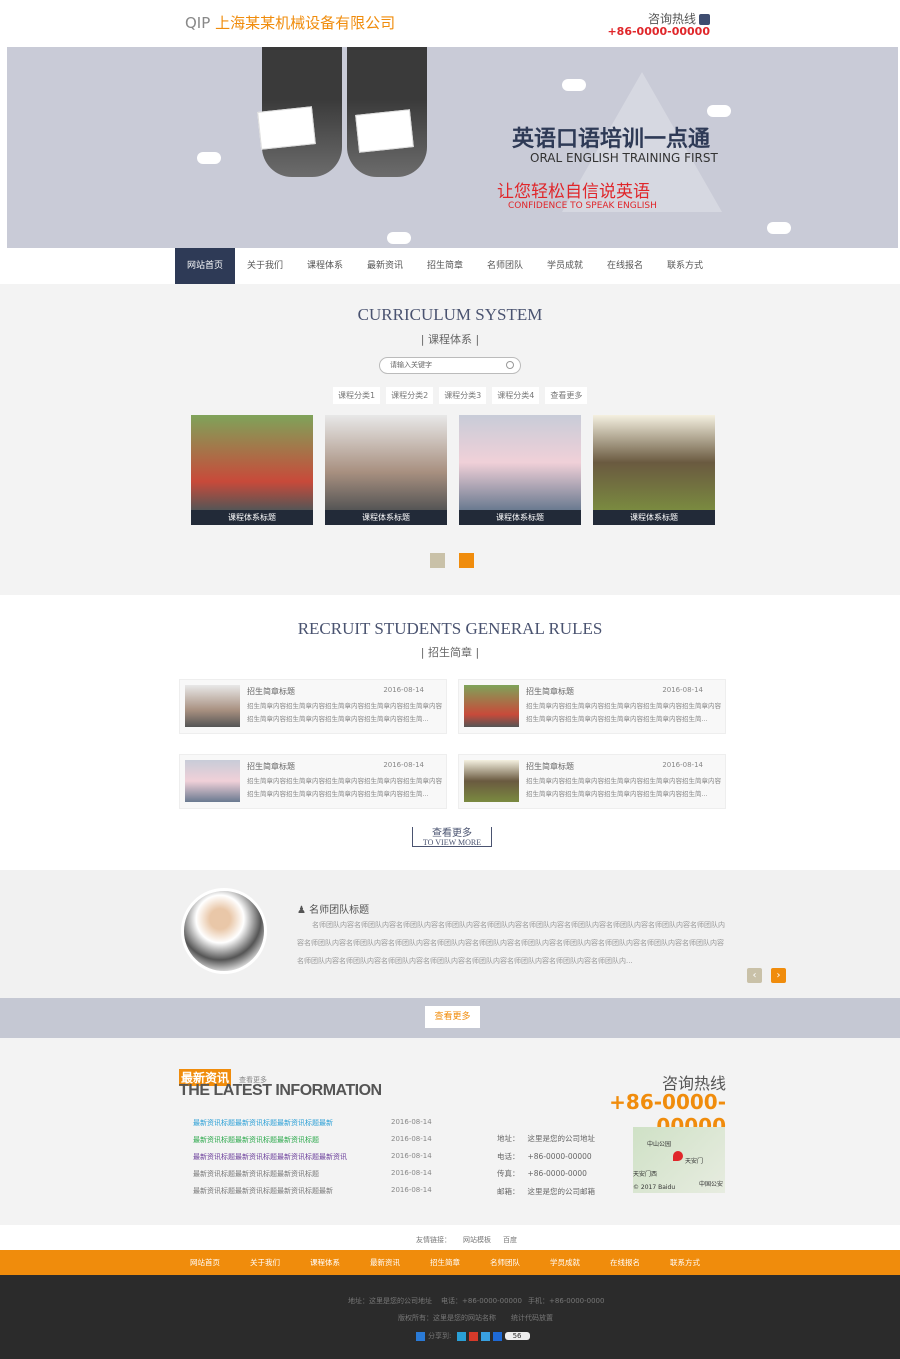 Image resolution: width=900 pixels, height=1359 pixels. I want to click on footer-nav-item: 联系方式, so click(685, 1262).